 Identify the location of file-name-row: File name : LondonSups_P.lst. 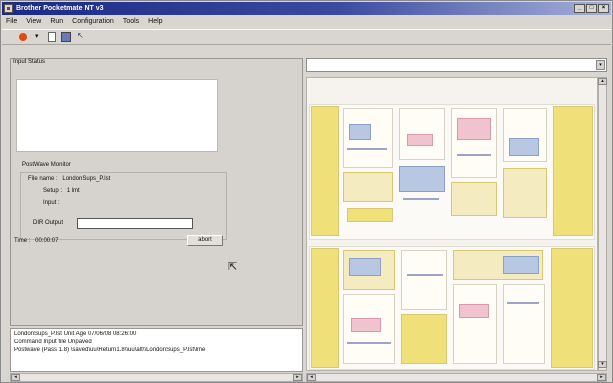
(69, 179).